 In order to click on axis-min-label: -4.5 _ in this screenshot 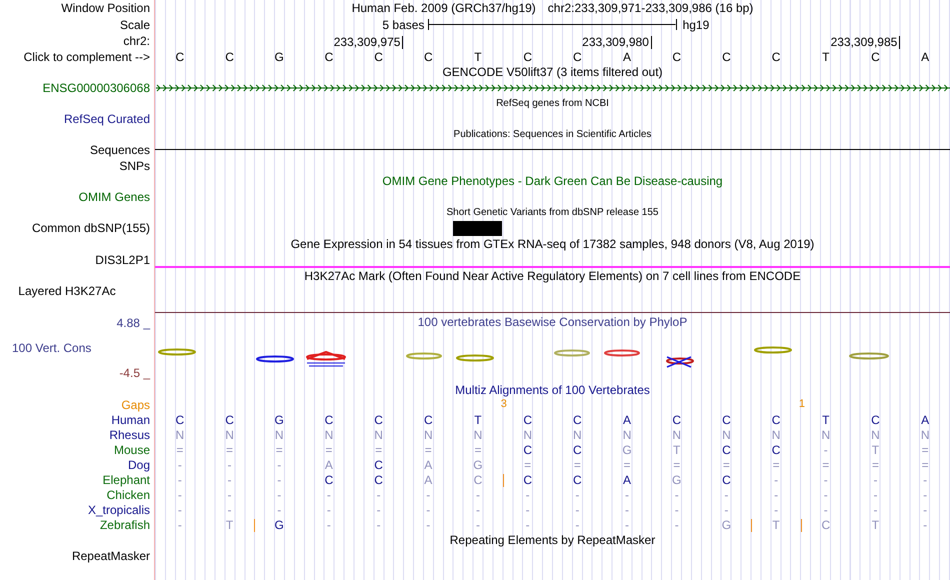, I will do `click(134, 373)`.